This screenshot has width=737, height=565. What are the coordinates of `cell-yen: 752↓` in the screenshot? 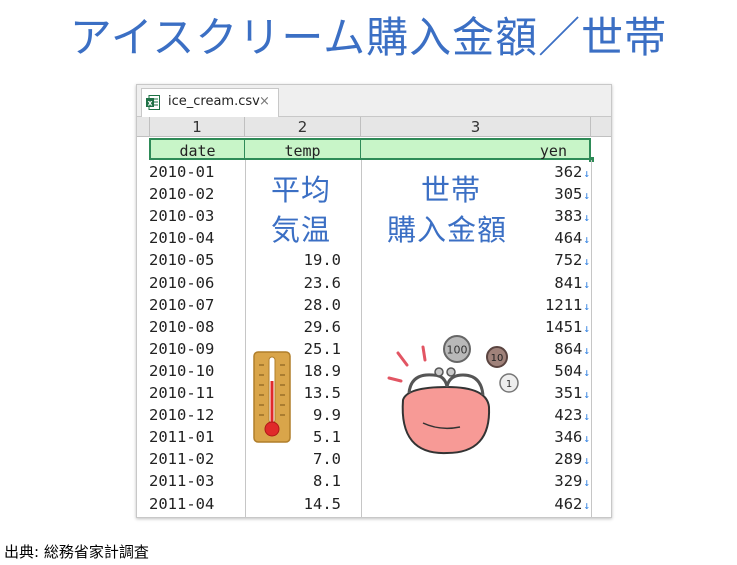 It's located at (475, 260).